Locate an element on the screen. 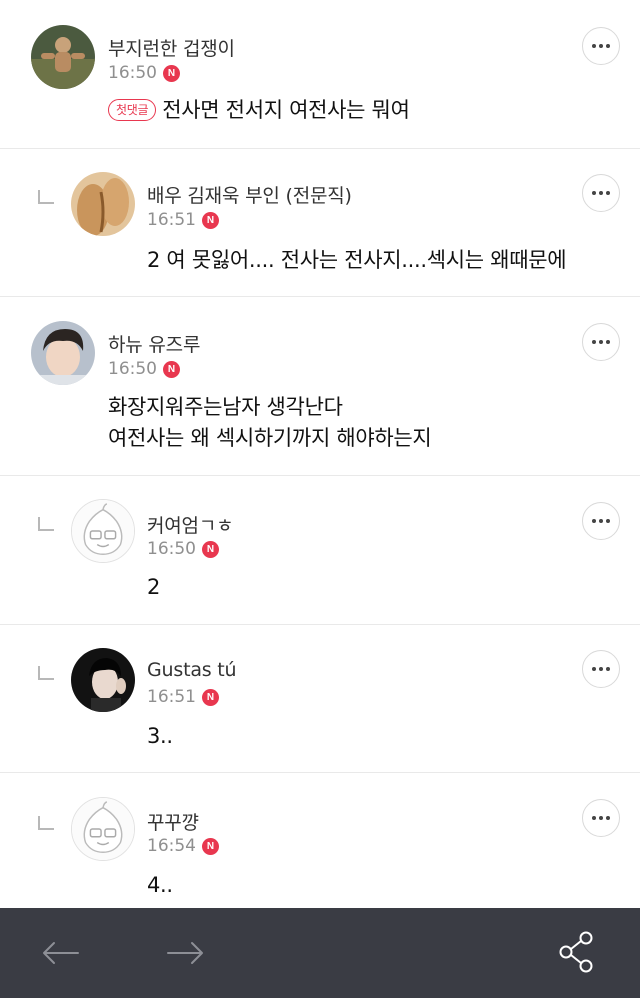 This screenshot has height=998, width=640. comment-item: 꾸꾸꺙 16:54 N 4.. is located at coordinates (320, 840).